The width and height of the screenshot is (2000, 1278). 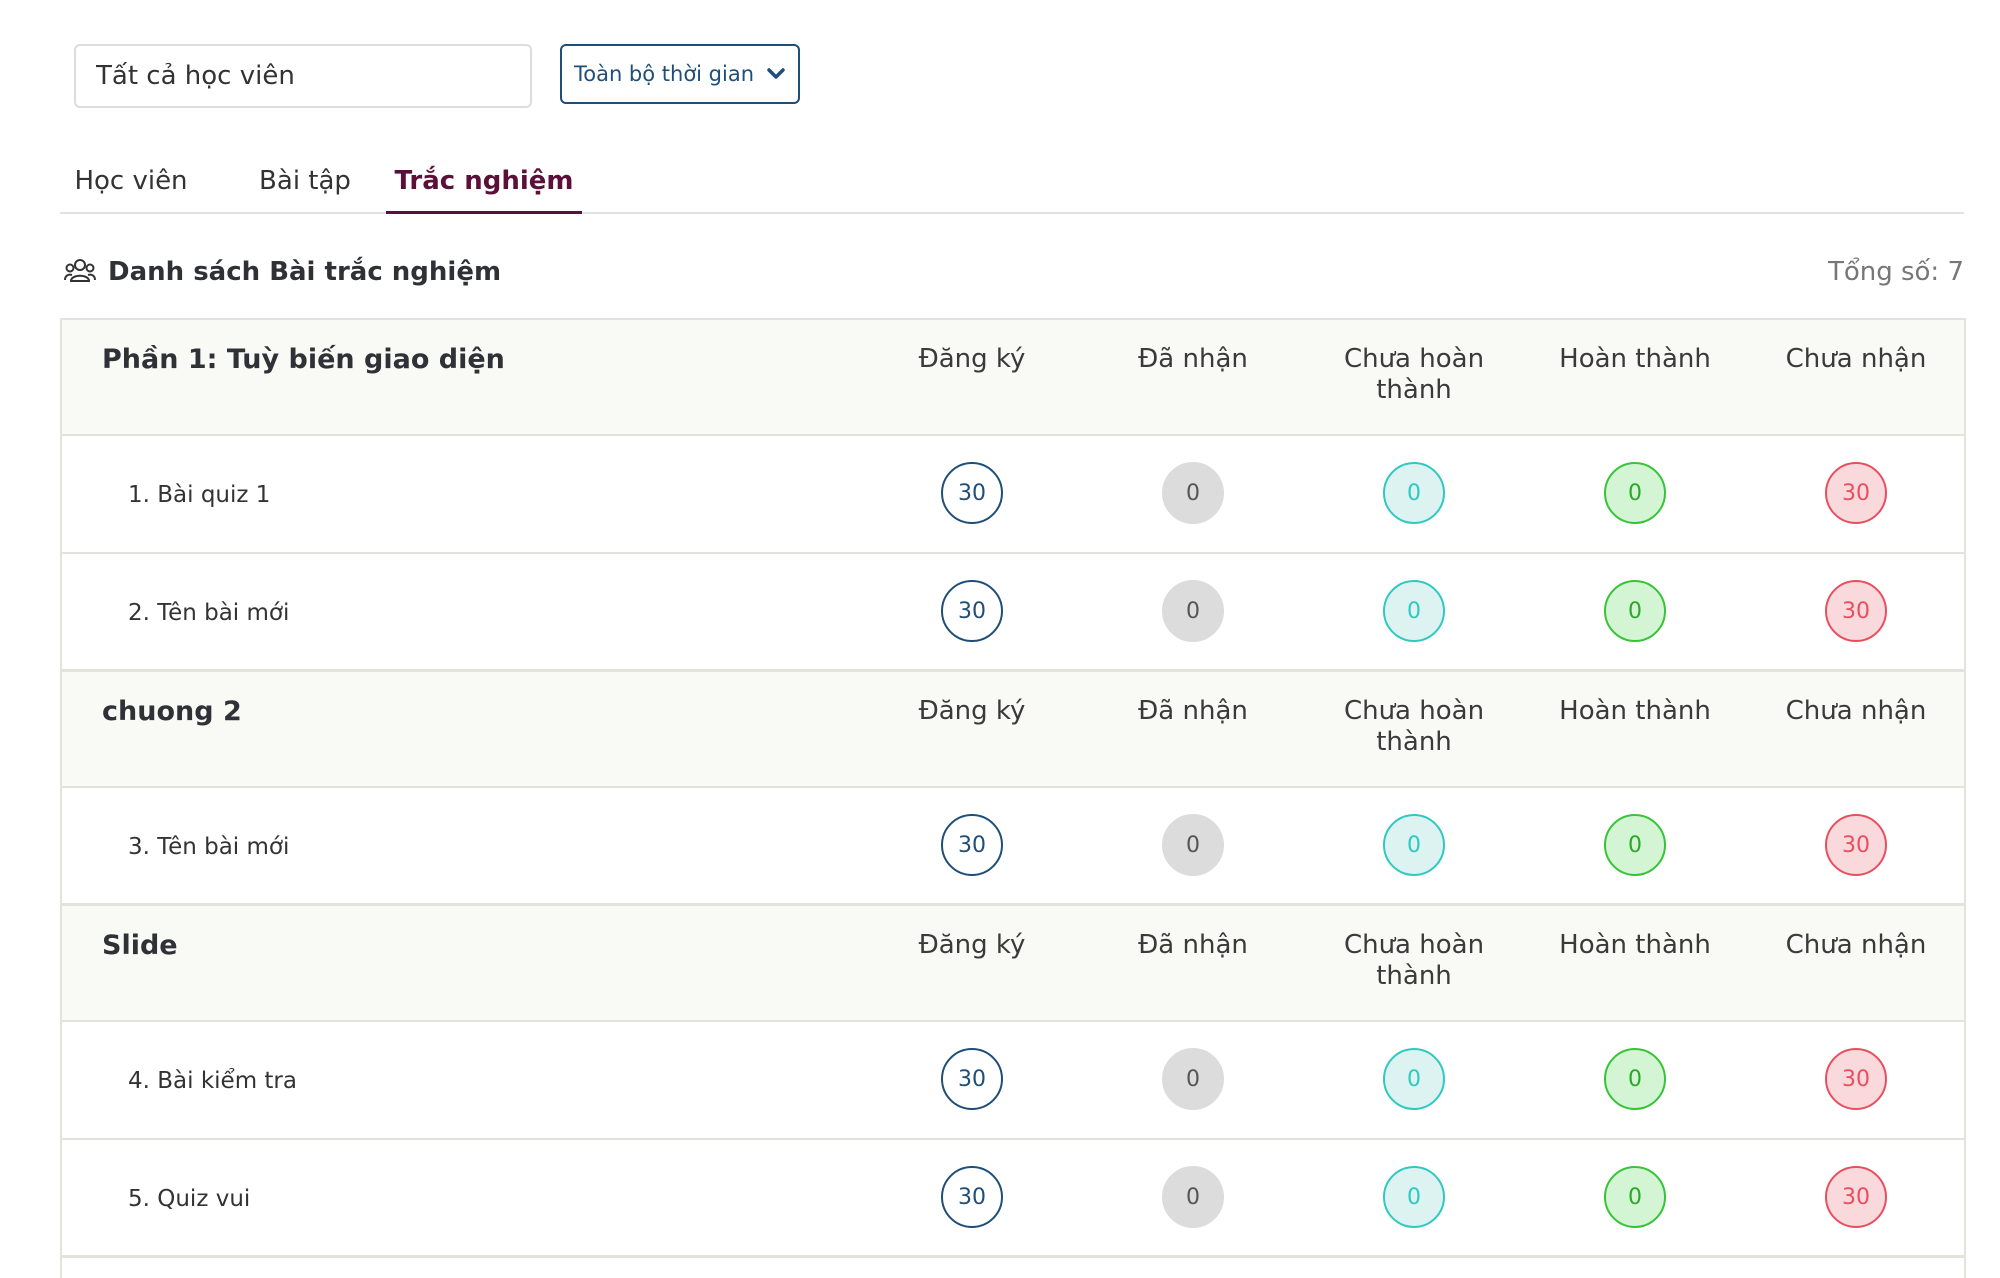 I want to click on list-title: Danh sách Bài trắc nghiệm, so click(x=305, y=272).